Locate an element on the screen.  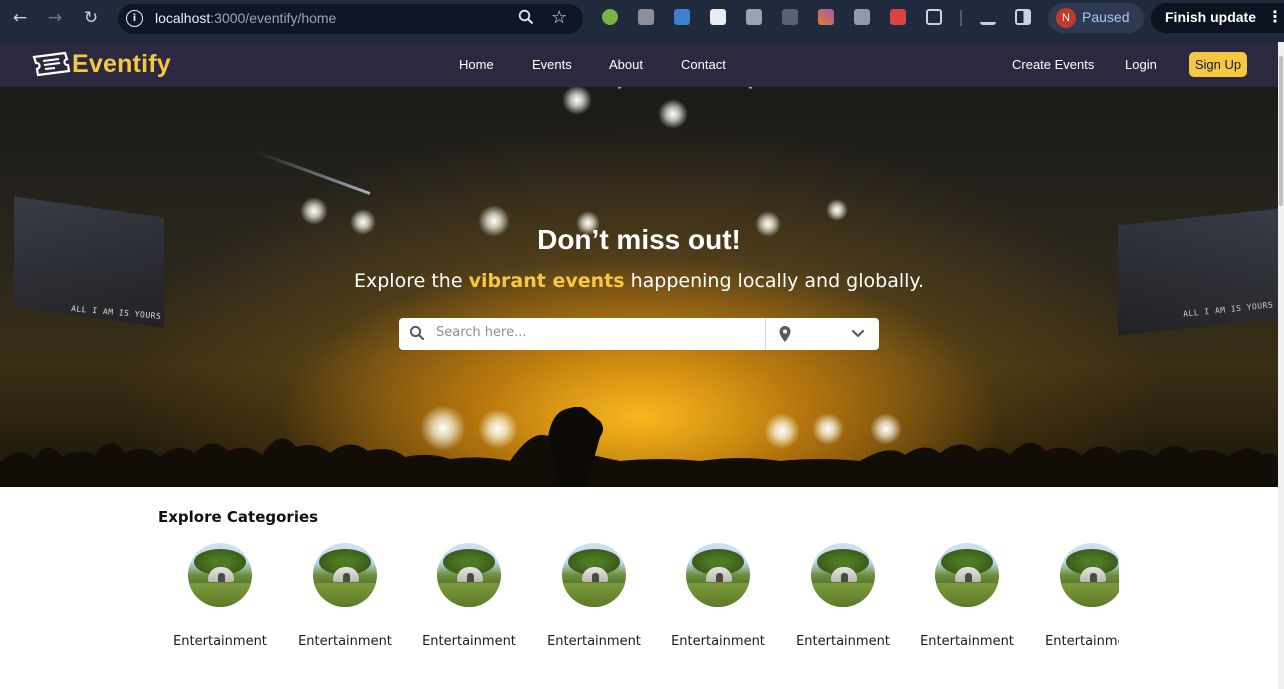
categories-heading: Explore Categories is located at coordinates (238, 517).